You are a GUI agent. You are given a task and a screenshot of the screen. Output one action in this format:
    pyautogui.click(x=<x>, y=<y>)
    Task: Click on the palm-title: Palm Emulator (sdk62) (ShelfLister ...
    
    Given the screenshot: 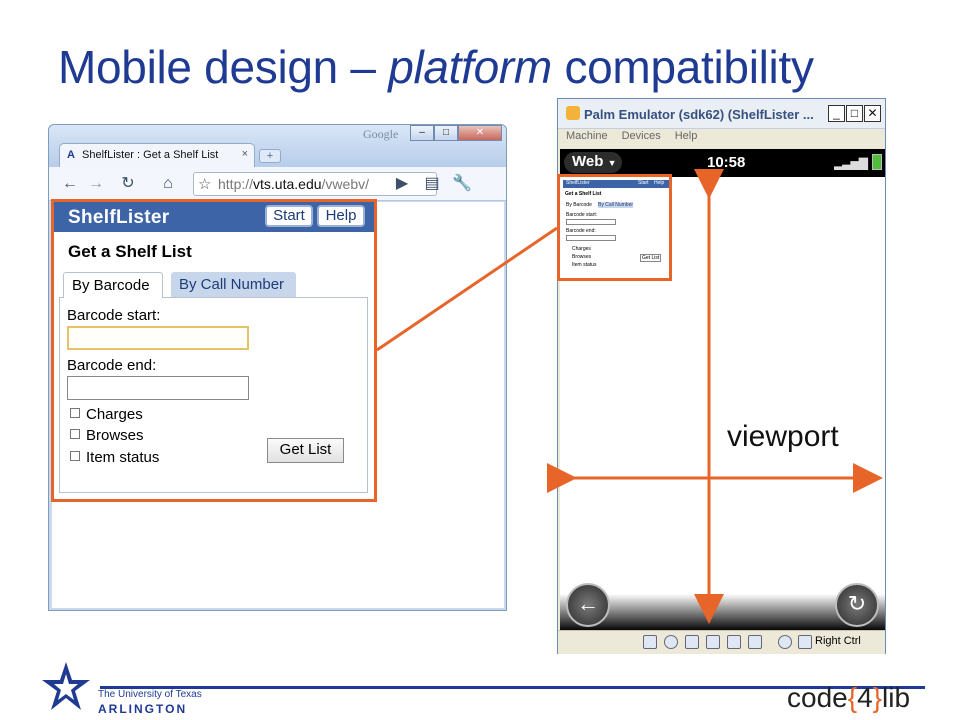 What is the action you would take?
    pyautogui.click(x=699, y=114)
    